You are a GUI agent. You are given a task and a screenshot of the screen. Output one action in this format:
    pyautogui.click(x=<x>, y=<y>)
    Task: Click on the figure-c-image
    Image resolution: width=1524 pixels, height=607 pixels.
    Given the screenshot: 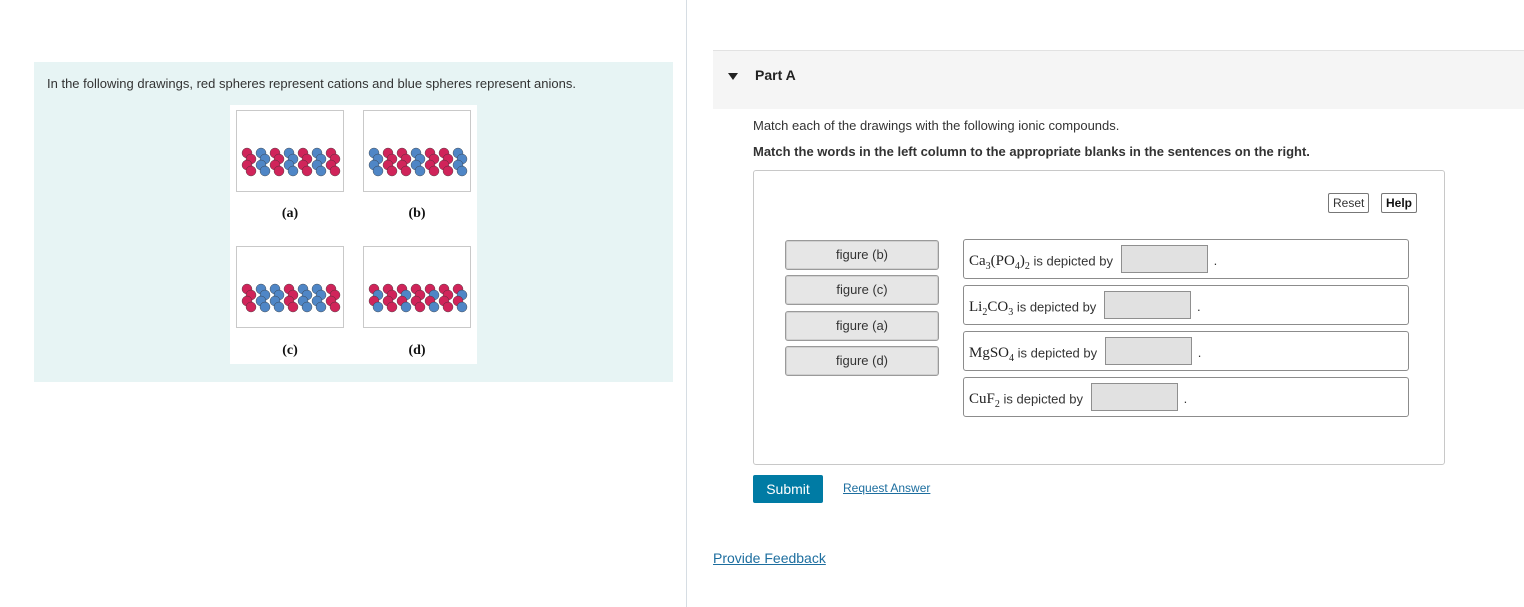 What is the action you would take?
    pyautogui.click(x=290, y=287)
    